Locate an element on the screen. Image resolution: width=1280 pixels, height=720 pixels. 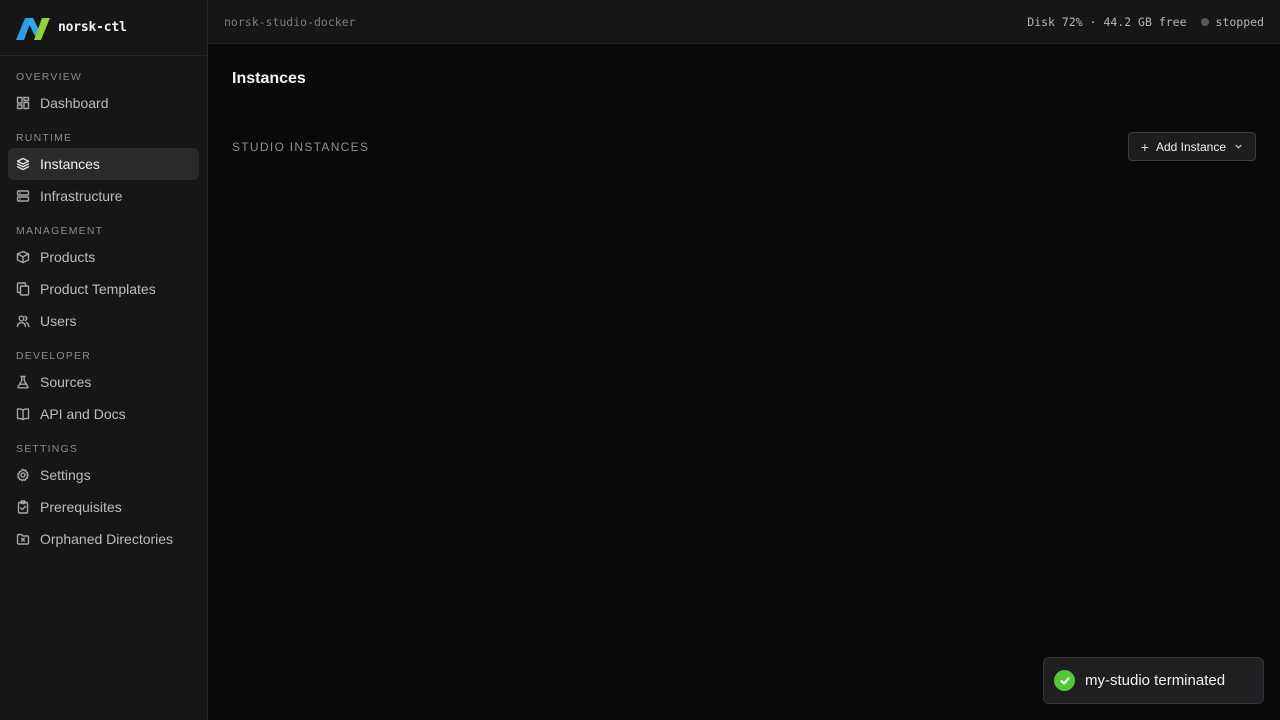
brand: norsk-ctl is located at coordinates (103, 28).